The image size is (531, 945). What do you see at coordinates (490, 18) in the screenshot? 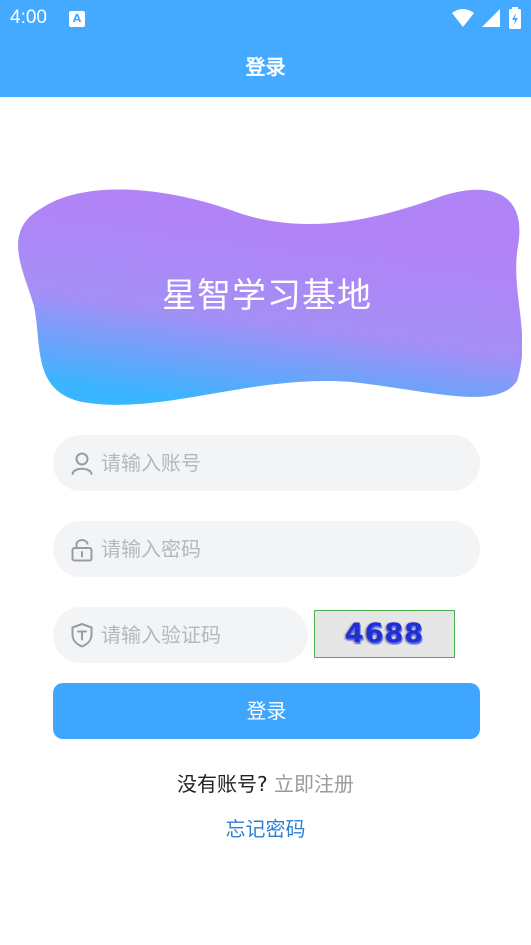
I see `signal-icon` at bounding box center [490, 18].